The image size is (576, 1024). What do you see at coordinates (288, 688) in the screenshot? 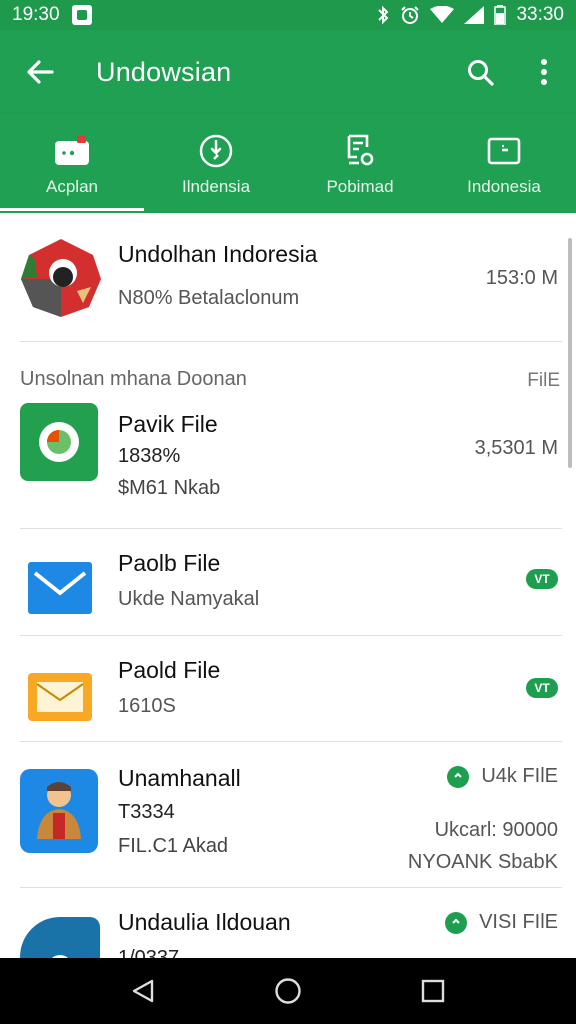
I see `list-item: Paold File 1610S VT` at bounding box center [288, 688].